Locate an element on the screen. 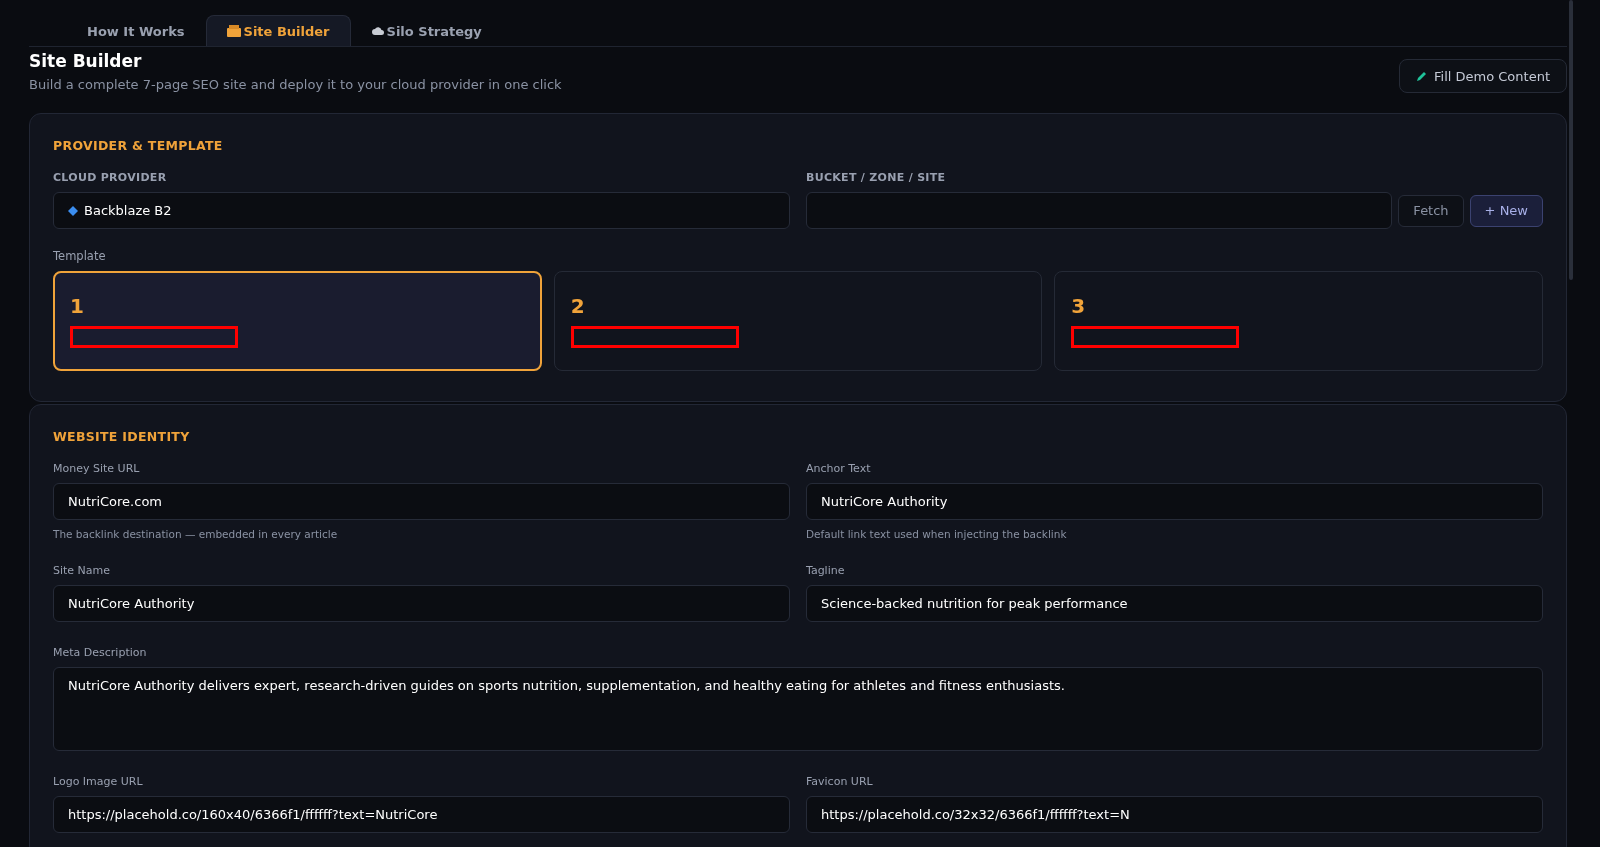 The height and width of the screenshot is (847, 1600). field-label: CLOUD PROVIDER is located at coordinates (110, 177).